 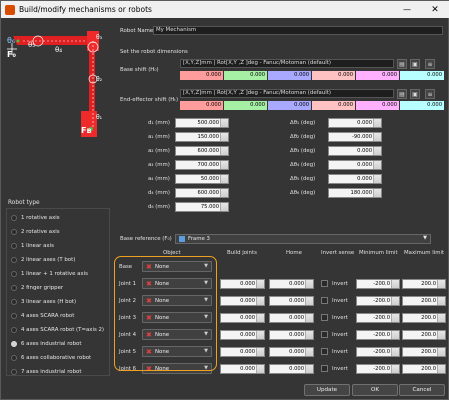 What do you see at coordinates (245, 75) in the screenshot?
I see `base-shift-y: 0.000` at bounding box center [245, 75].